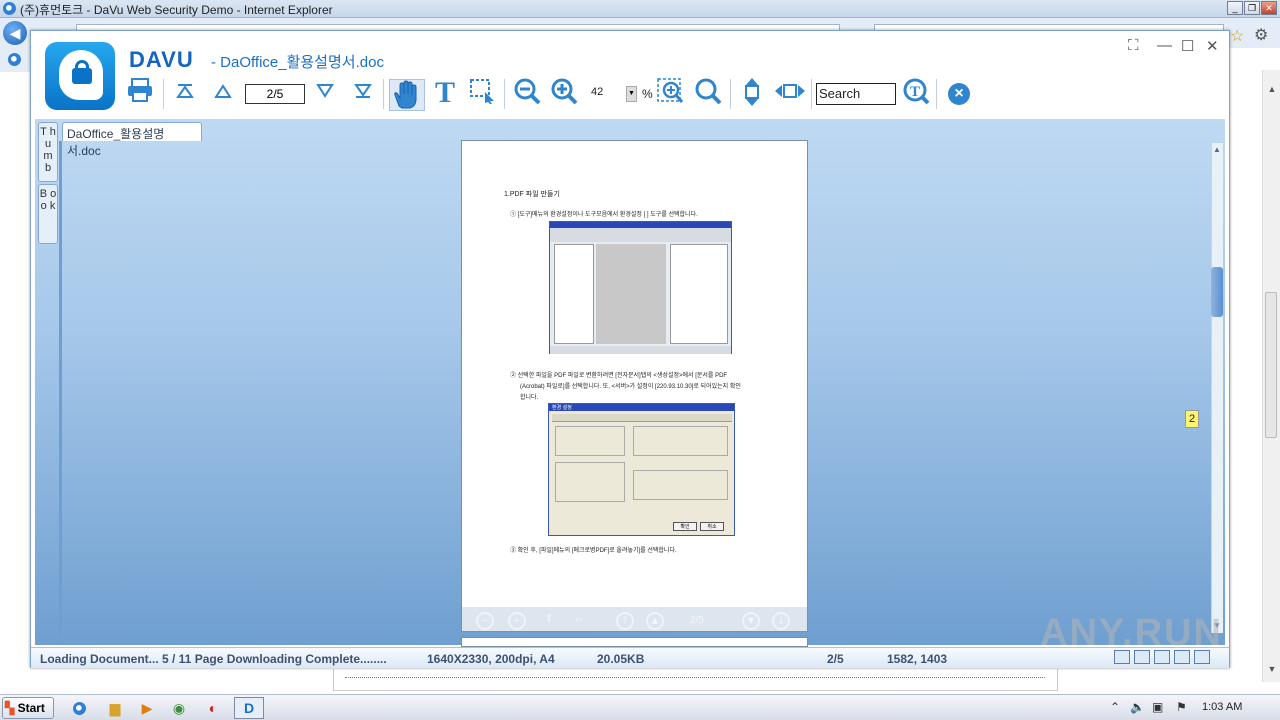  What do you see at coordinates (1235, 8) in the screenshot?
I see `minimize-button: _` at bounding box center [1235, 8].